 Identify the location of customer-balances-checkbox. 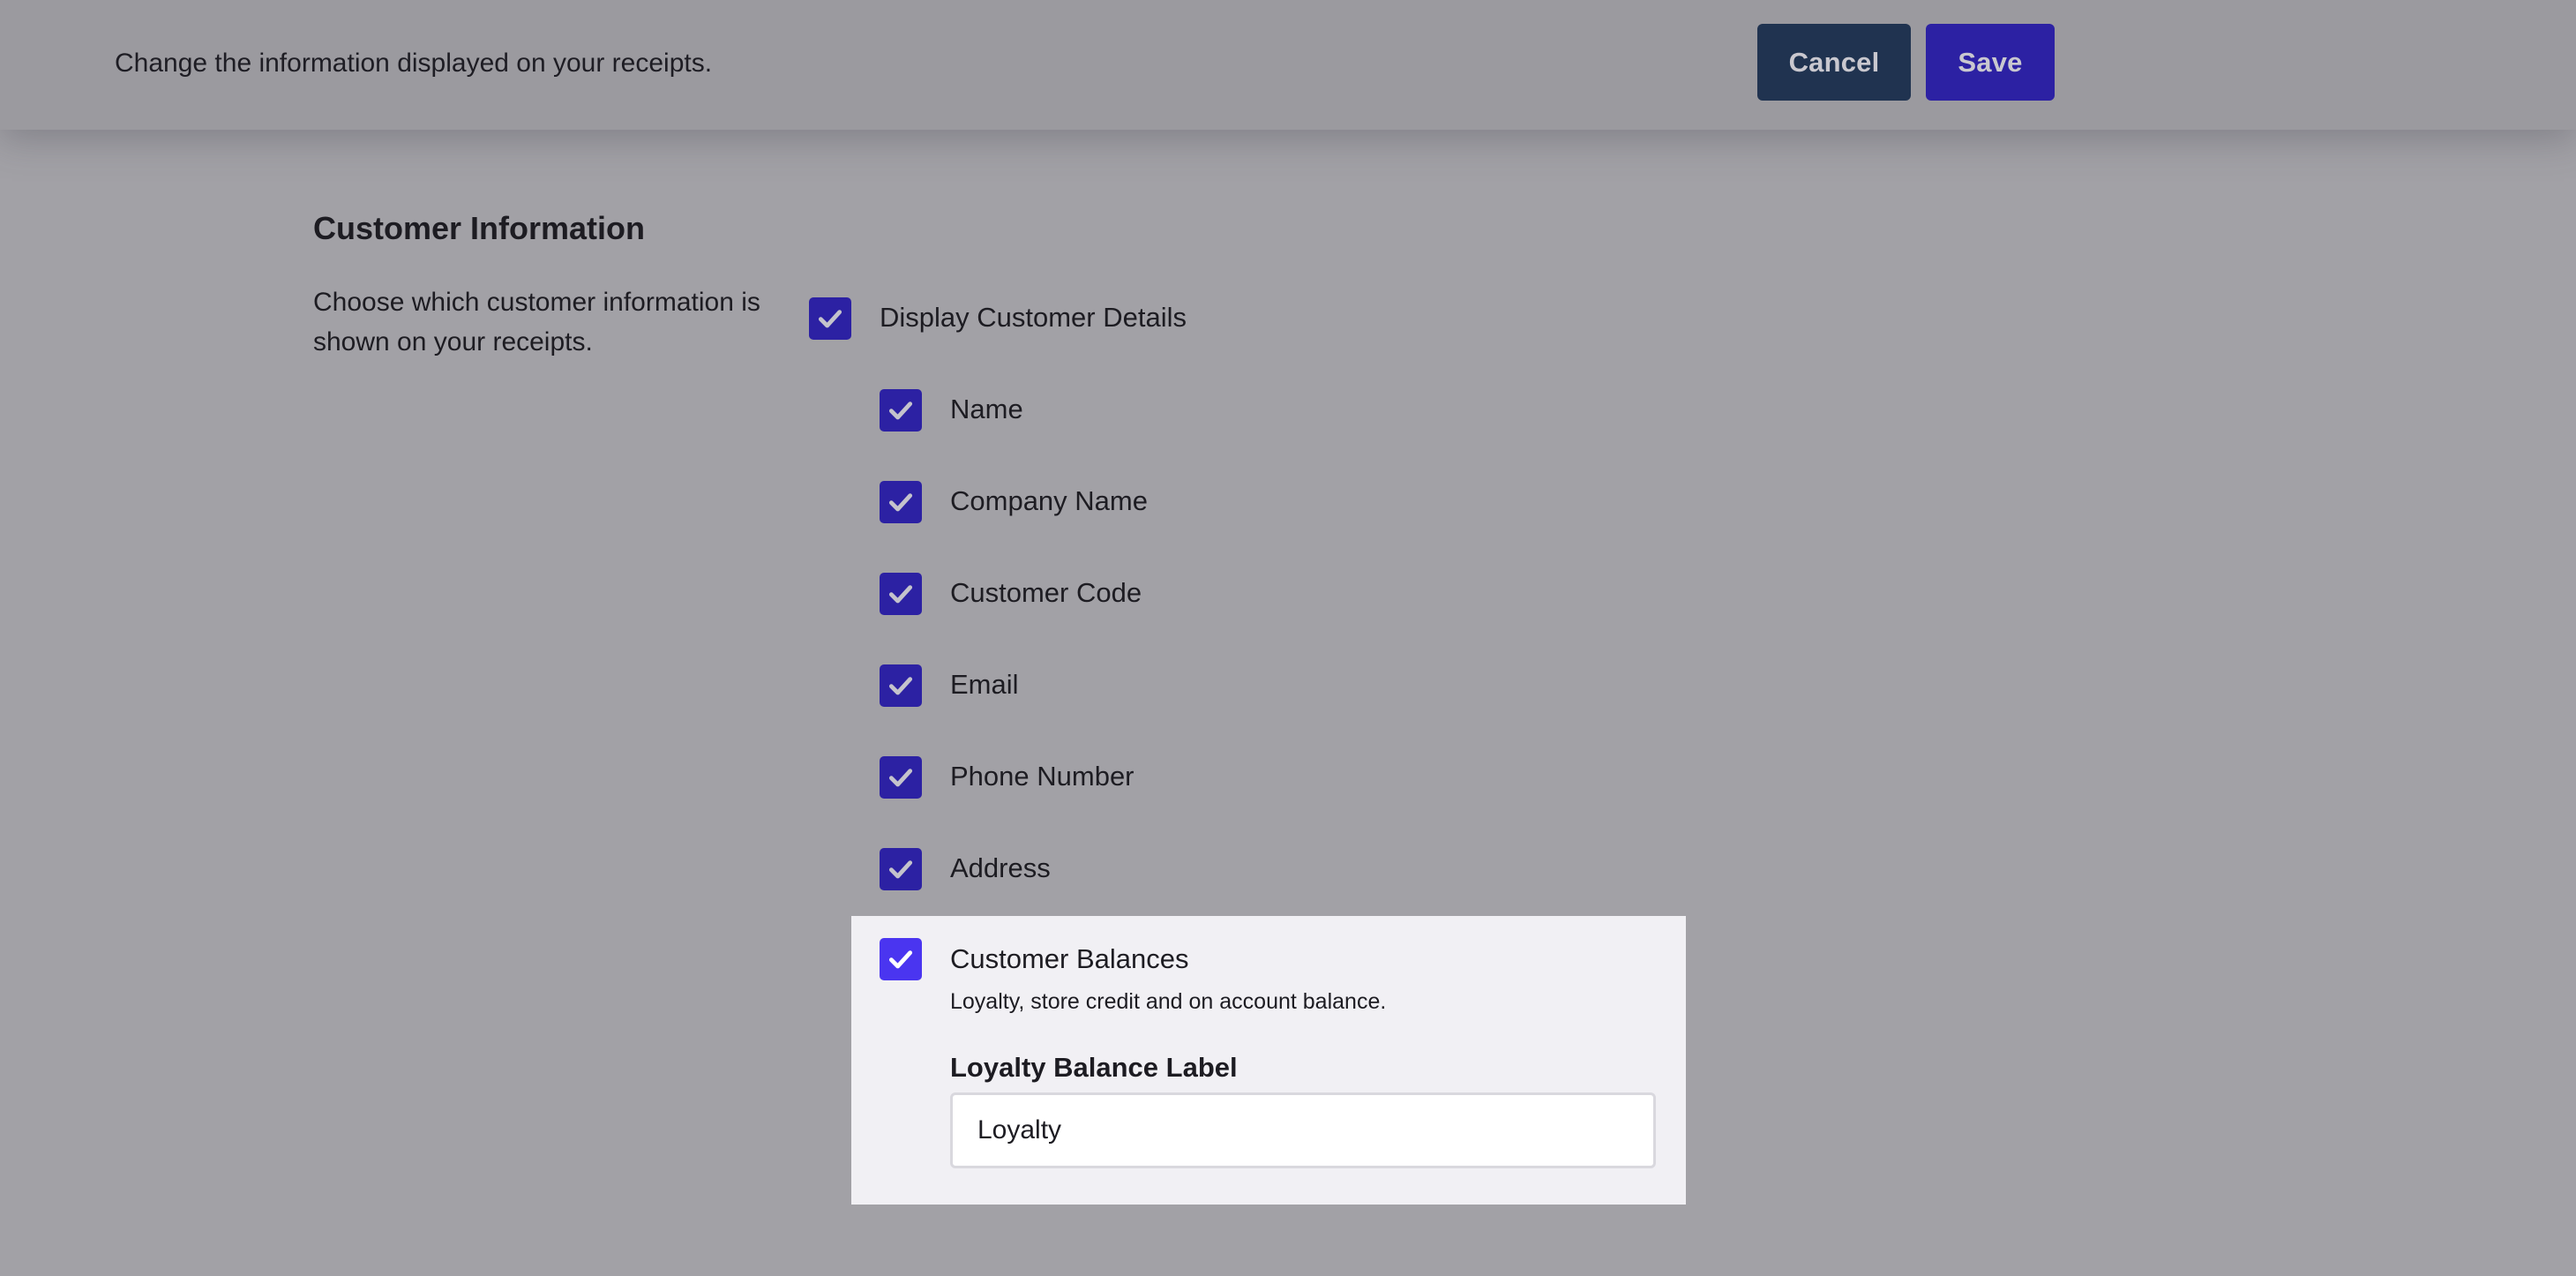
(901, 959).